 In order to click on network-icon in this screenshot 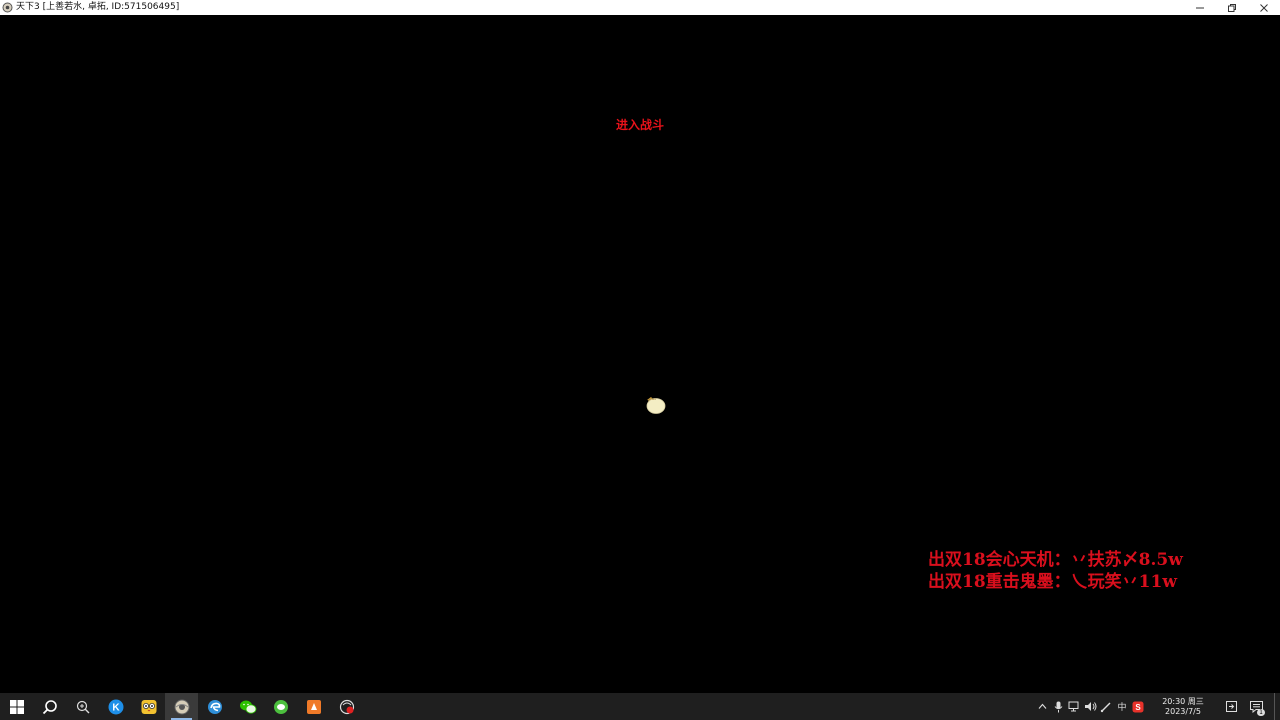, I will do `click(1073, 706)`.